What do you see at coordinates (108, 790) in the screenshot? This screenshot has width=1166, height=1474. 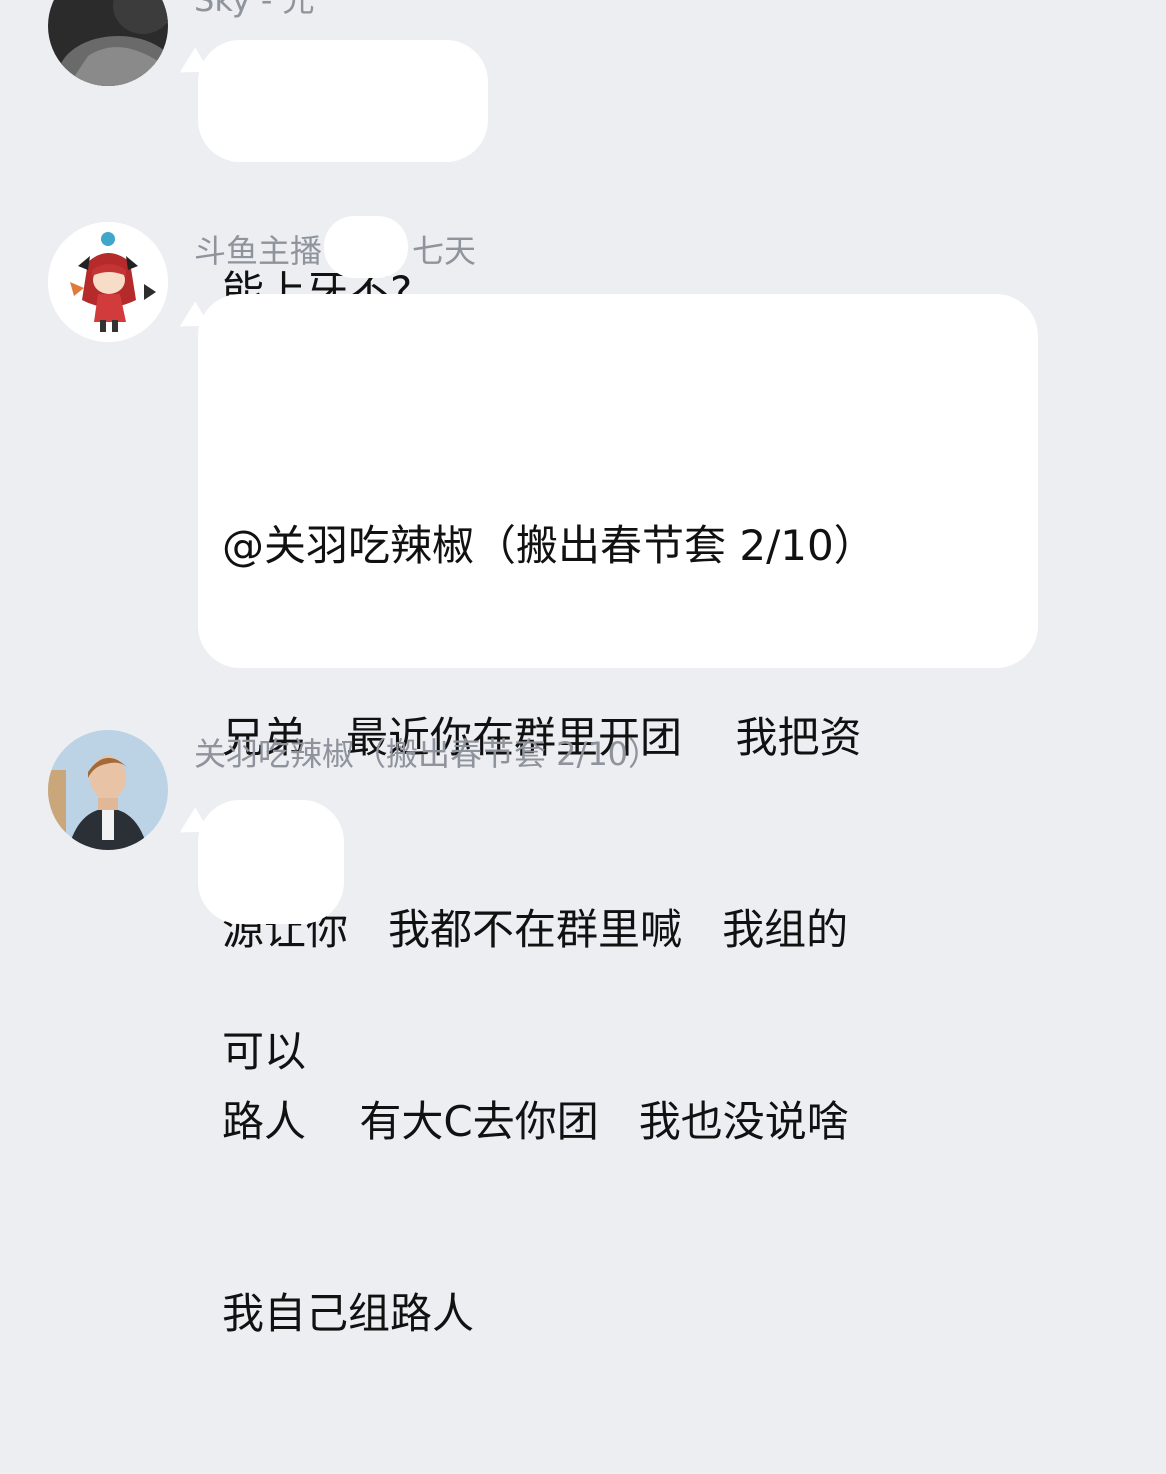 I see `user-avatar-photo-boy` at bounding box center [108, 790].